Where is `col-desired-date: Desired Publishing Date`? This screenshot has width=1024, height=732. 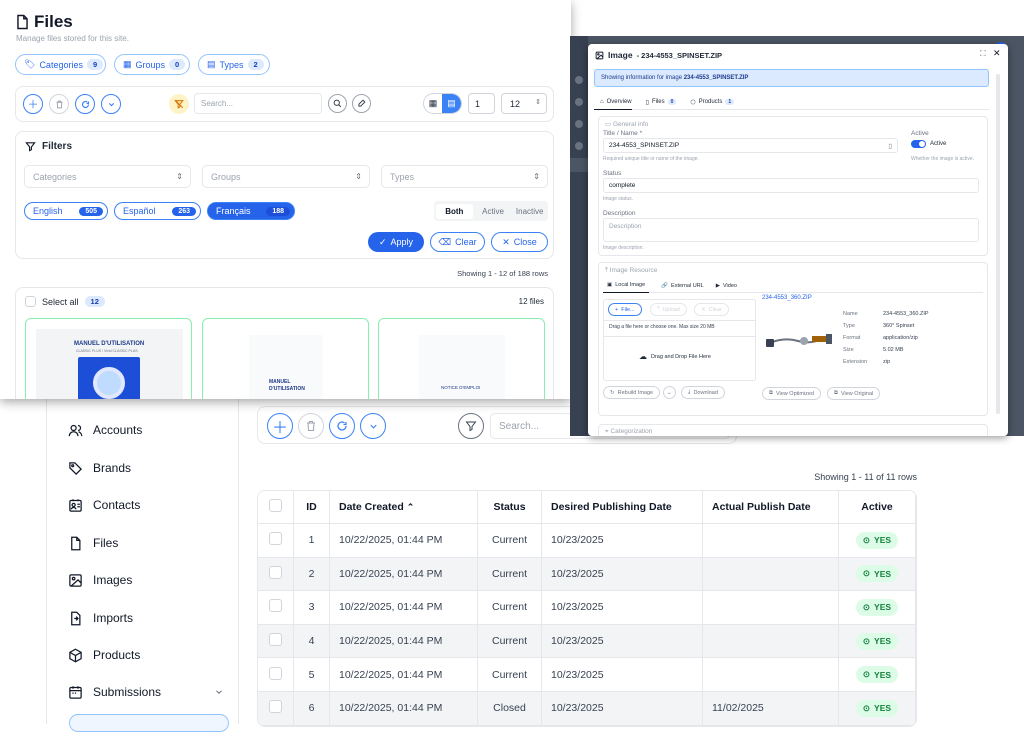
col-desired-date: Desired Publishing Date is located at coordinates (622, 507).